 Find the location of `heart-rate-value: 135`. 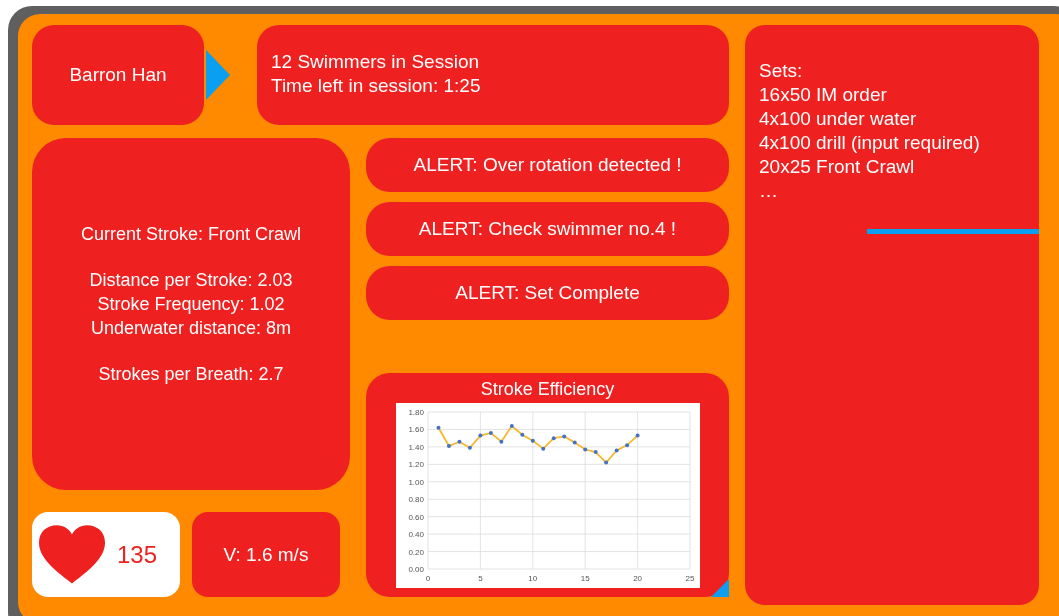

heart-rate-value: 135 is located at coordinates (137, 554).